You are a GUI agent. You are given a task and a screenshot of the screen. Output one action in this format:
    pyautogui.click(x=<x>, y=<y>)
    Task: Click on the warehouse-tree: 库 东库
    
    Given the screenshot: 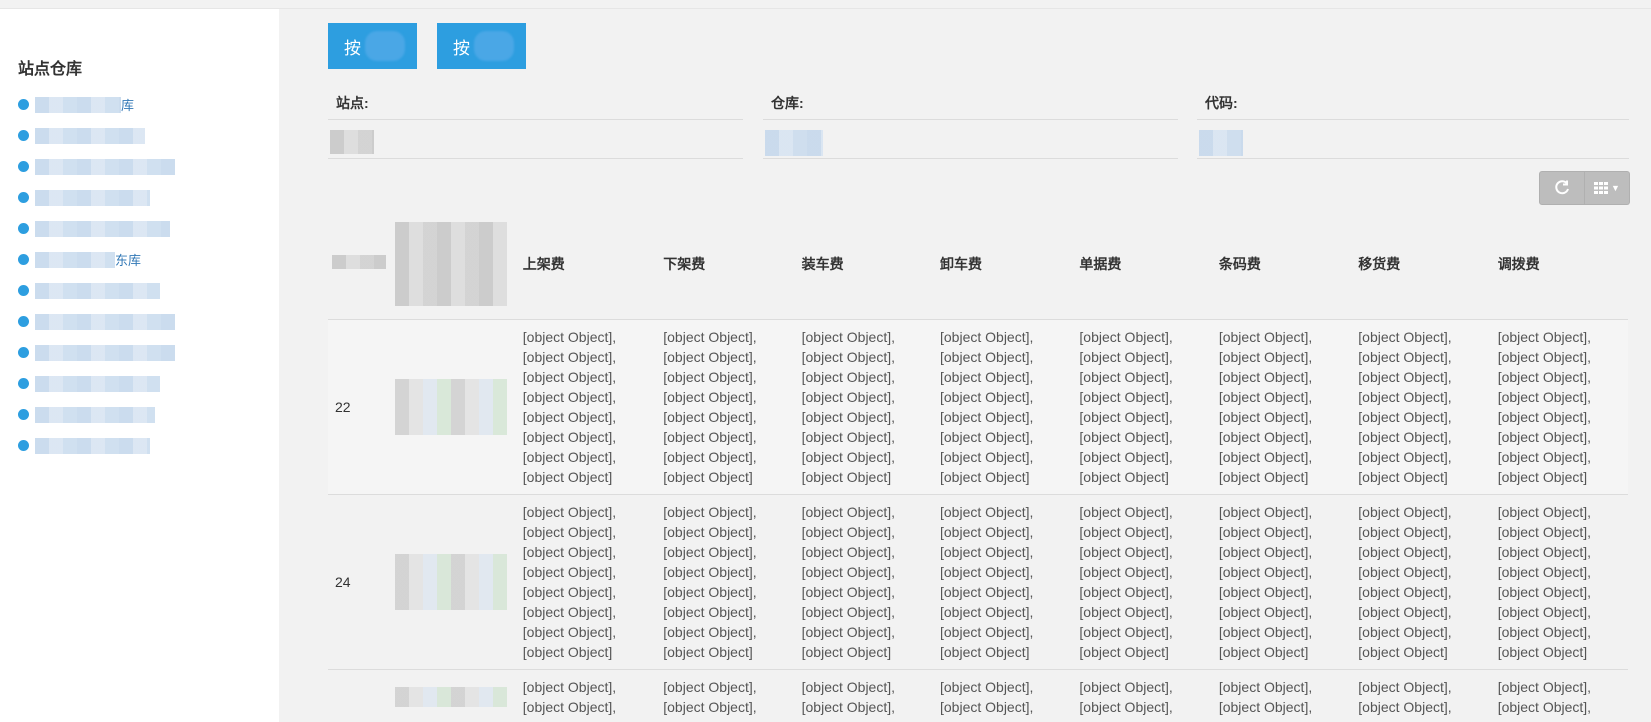 What is the action you would take?
    pyautogui.click(x=96, y=275)
    